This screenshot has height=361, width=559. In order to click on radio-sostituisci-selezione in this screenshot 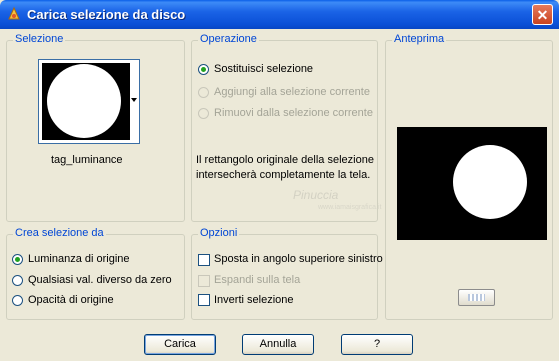, I will do `click(203, 69)`.